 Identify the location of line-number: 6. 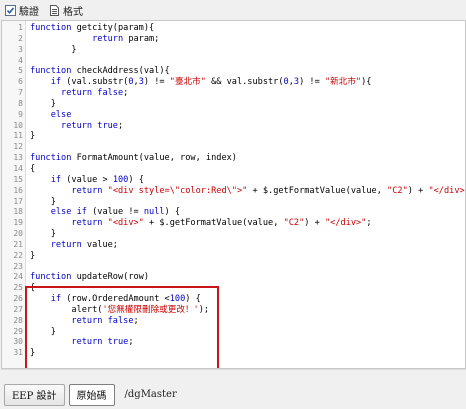
(20, 82).